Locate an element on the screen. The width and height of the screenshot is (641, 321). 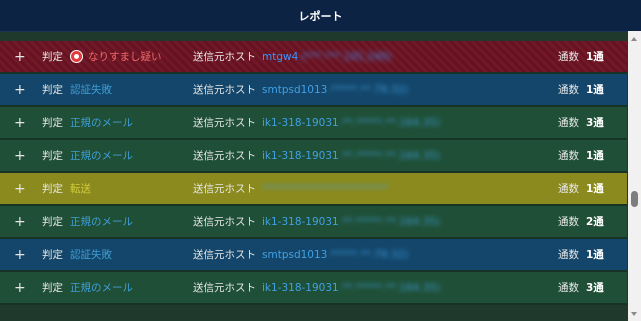
scroll-down-icon is located at coordinates (634, 314).